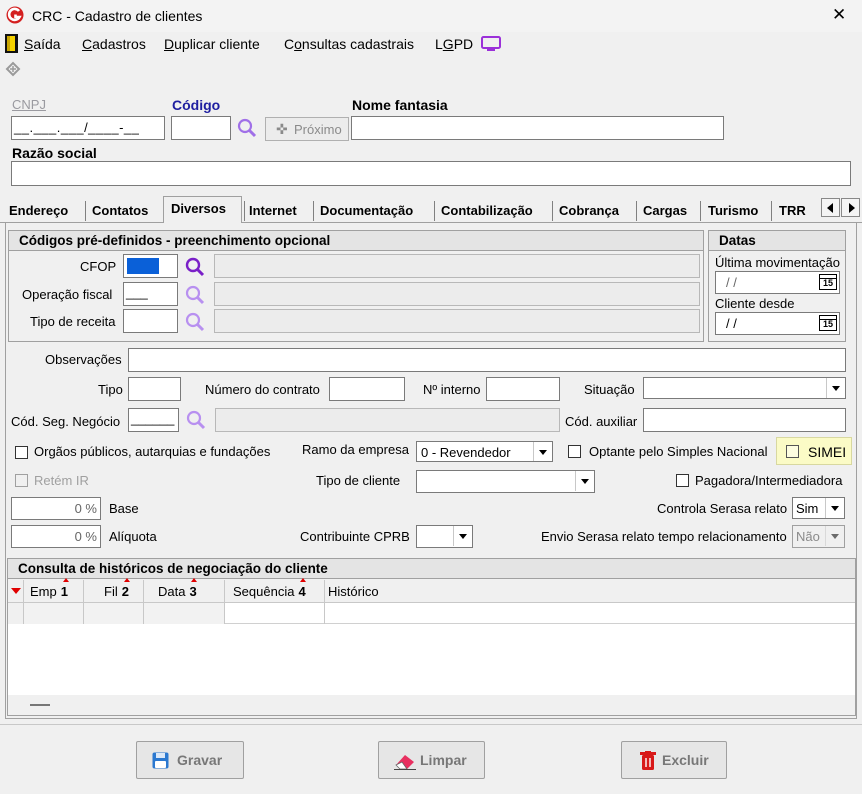 The width and height of the screenshot is (862, 794). I want to click on tab-documentacao: Documentação, so click(366, 210).